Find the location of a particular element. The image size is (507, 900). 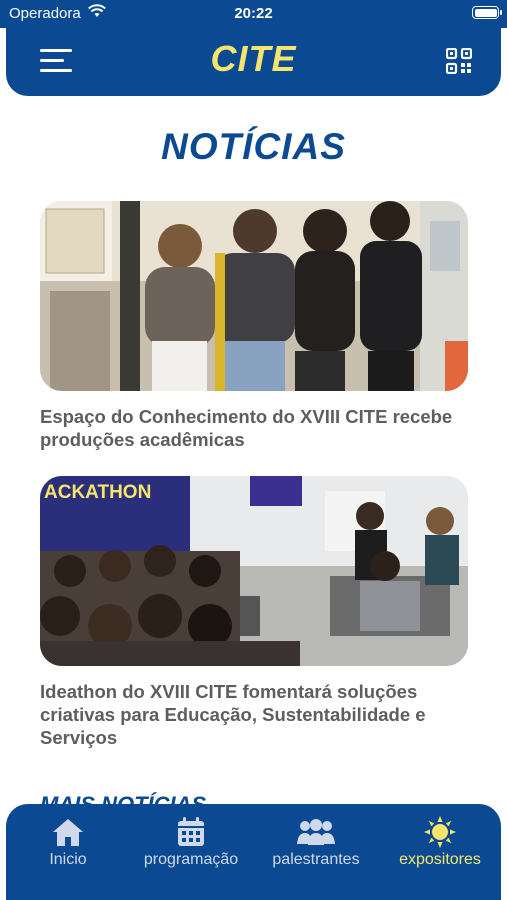

status-bar: Operadora 20:22 is located at coordinates (253, 14).